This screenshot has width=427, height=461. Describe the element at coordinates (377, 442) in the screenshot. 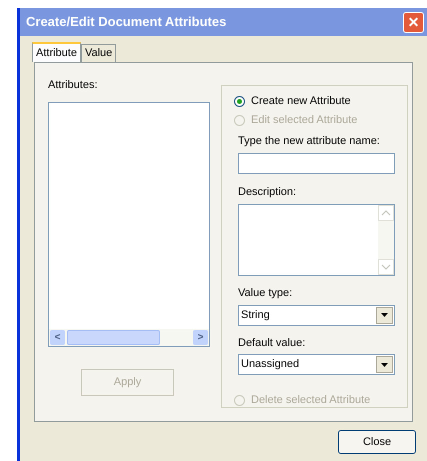

I see `close-dialog-button: Close` at that location.